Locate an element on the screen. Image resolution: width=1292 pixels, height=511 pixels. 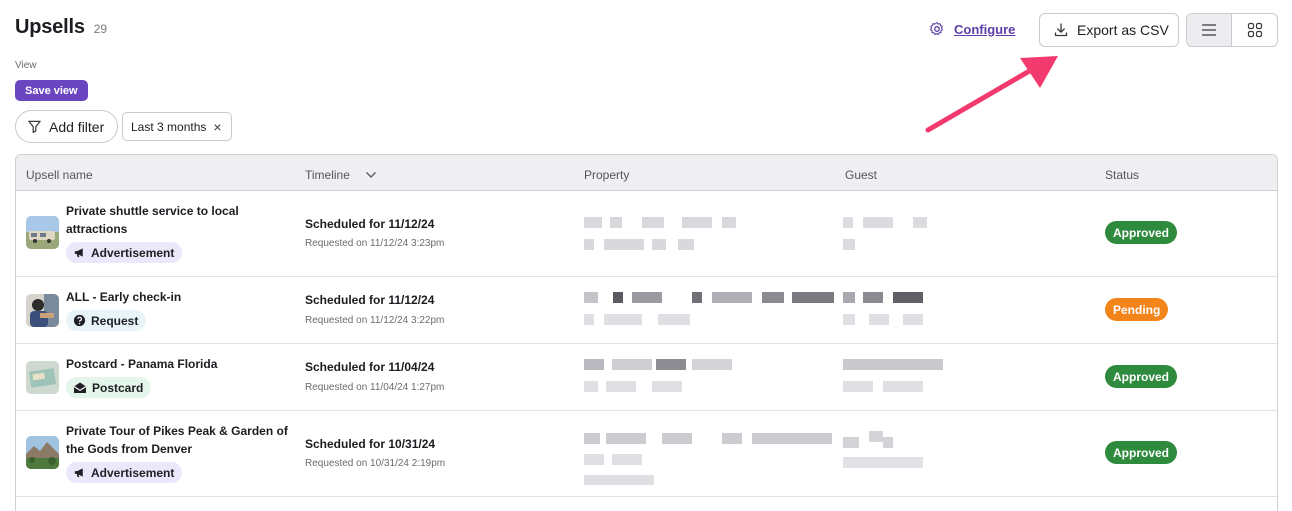
item-count: 29 is located at coordinates (100, 29).